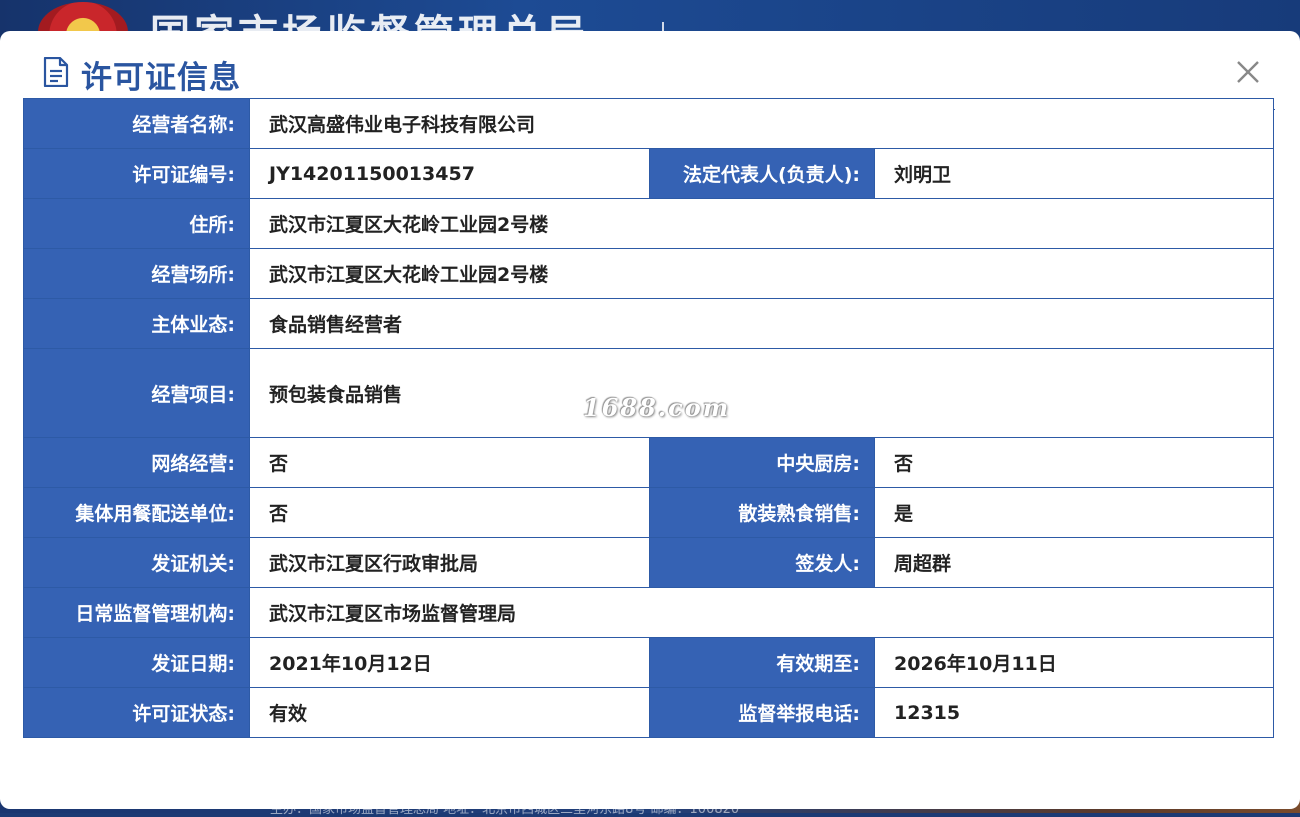 Image resolution: width=1300 pixels, height=817 pixels. What do you see at coordinates (761, 123) in the screenshot?
I see `operator-name-value: 武汉高盛伟业电子科技有限公司` at bounding box center [761, 123].